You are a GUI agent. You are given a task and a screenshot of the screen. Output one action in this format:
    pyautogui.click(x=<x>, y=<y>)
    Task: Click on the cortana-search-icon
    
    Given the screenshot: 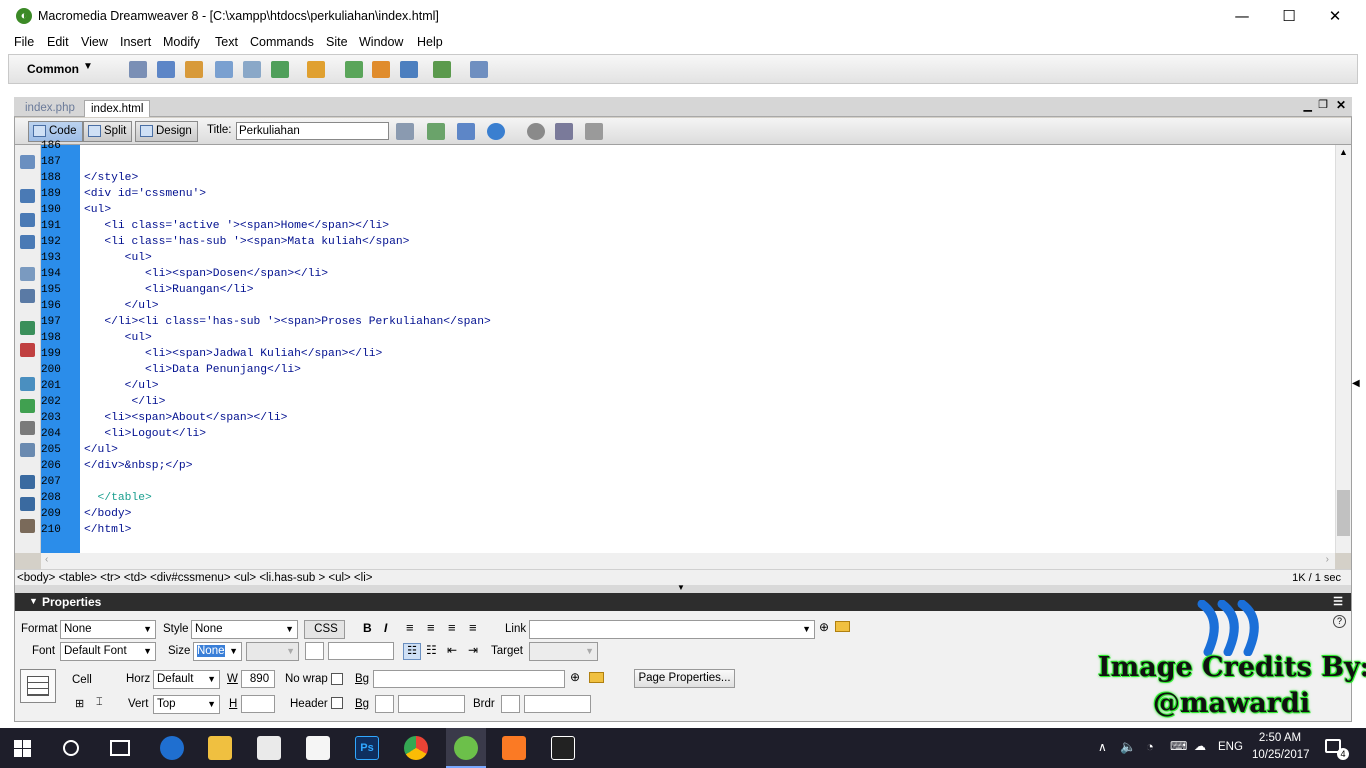 What is the action you would take?
    pyautogui.click(x=71, y=748)
    